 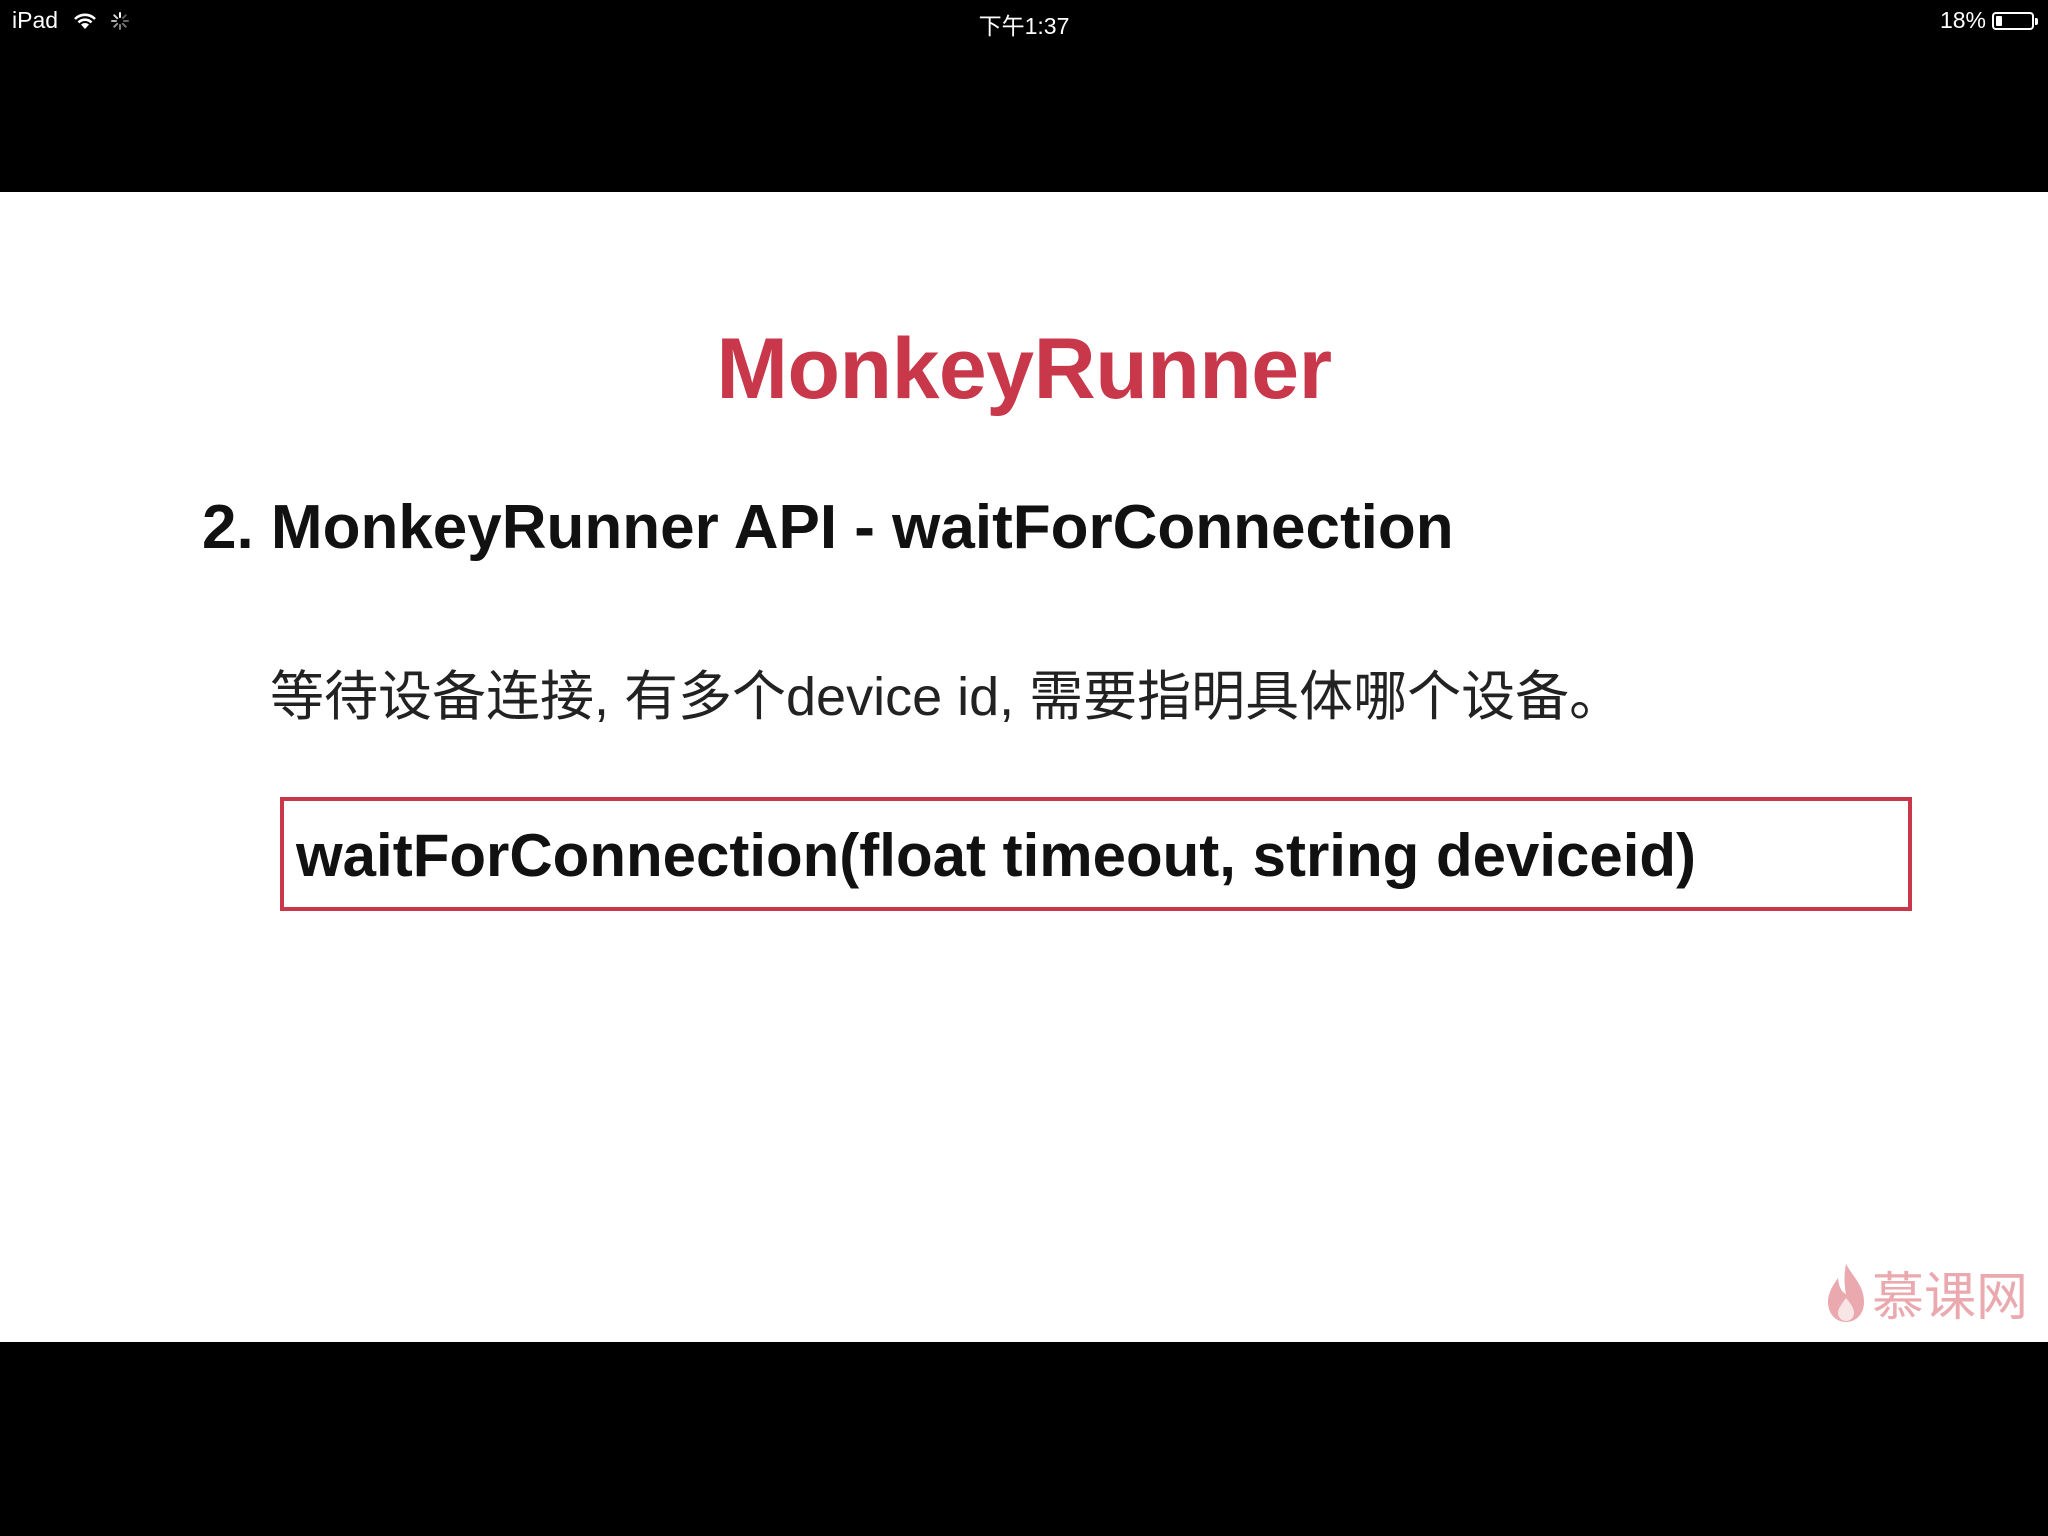 I want to click on flame-logo-icon, so click(x=1845, y=1292).